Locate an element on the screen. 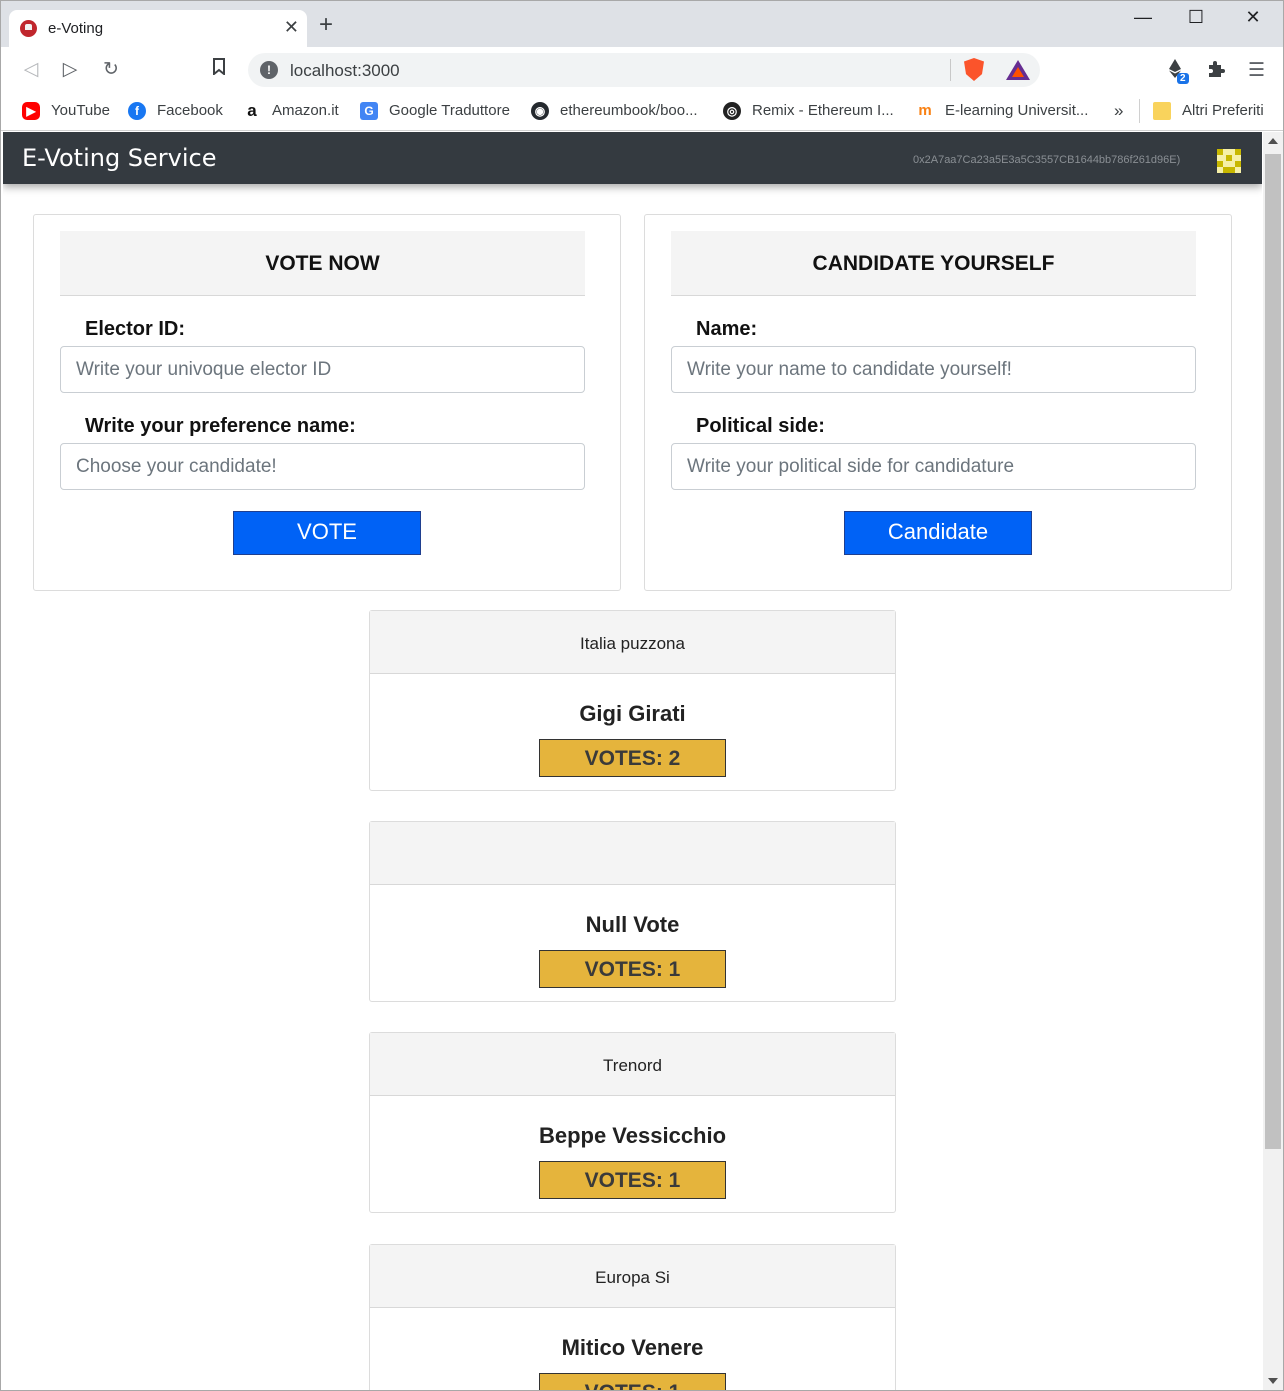  preference-input is located at coordinates (322, 466).